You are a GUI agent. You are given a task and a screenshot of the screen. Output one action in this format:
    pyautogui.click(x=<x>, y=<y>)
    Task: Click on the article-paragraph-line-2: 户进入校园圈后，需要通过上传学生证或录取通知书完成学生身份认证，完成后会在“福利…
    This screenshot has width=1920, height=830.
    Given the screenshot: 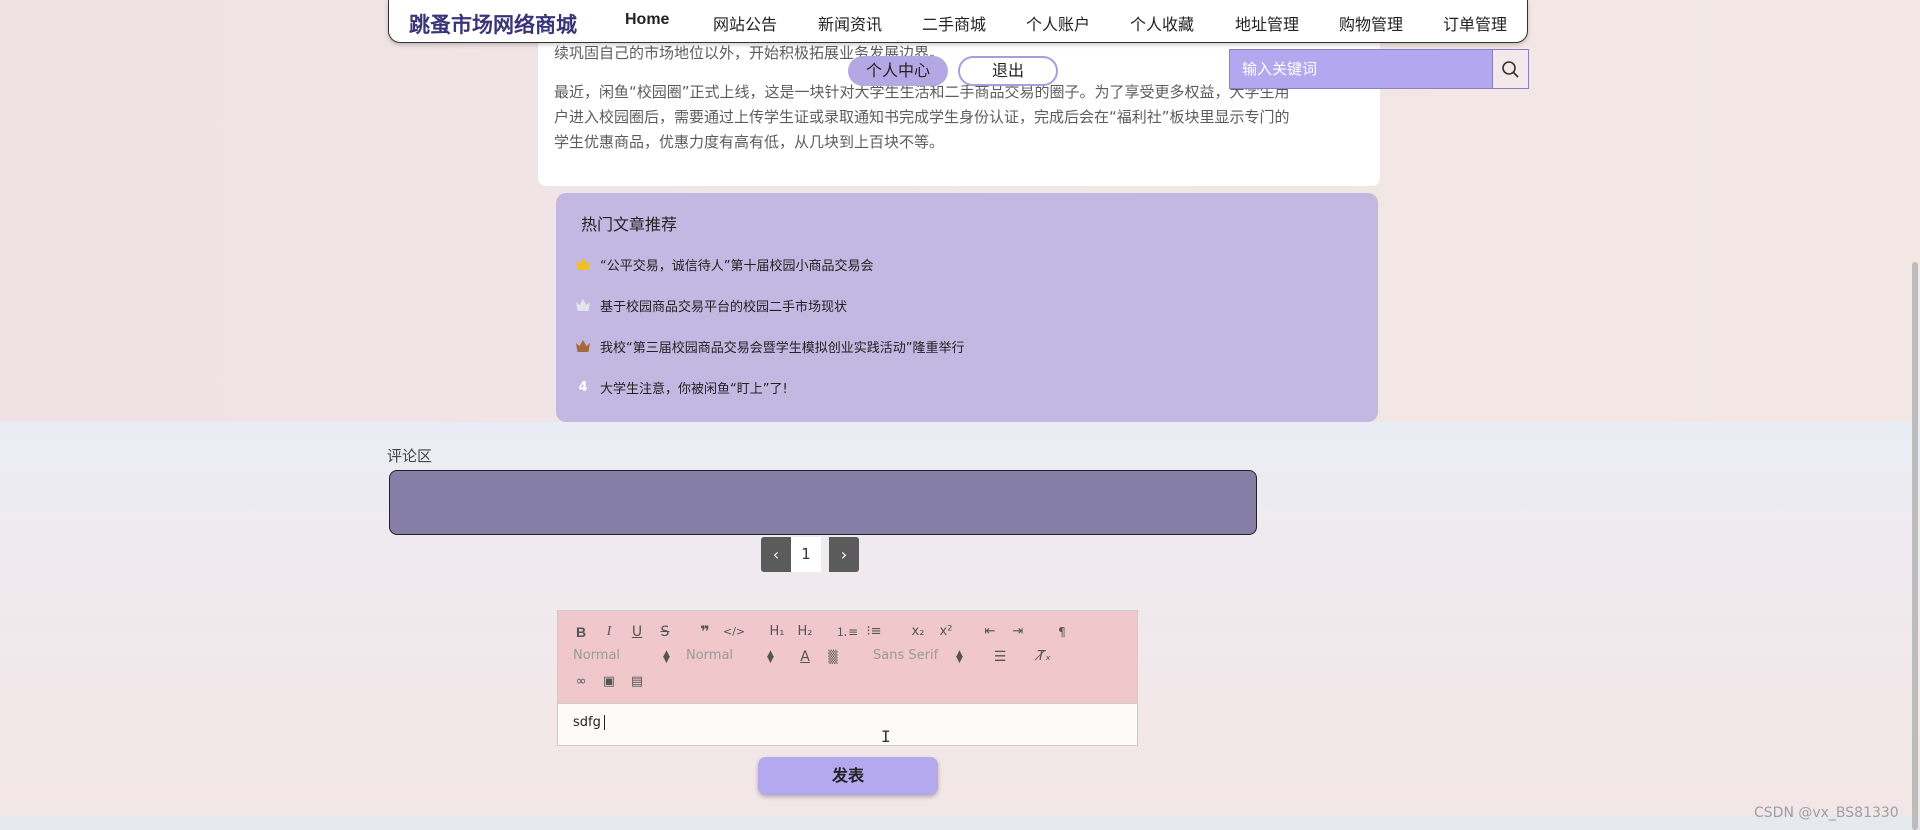 What is the action you would take?
    pyautogui.click(x=922, y=117)
    